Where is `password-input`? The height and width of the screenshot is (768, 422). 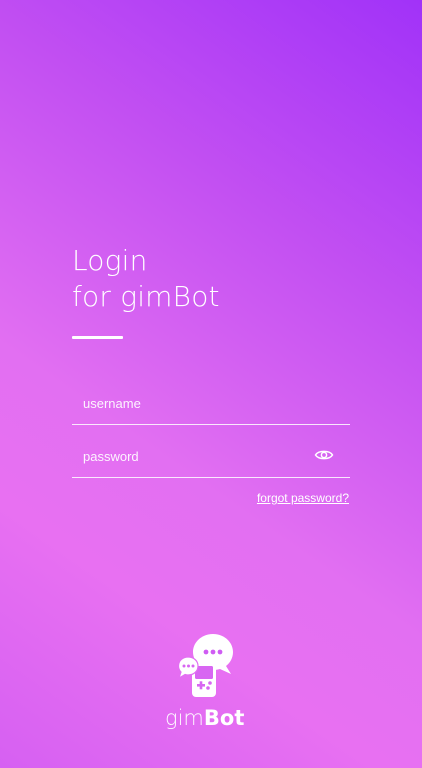
password-input is located at coordinates (197, 456).